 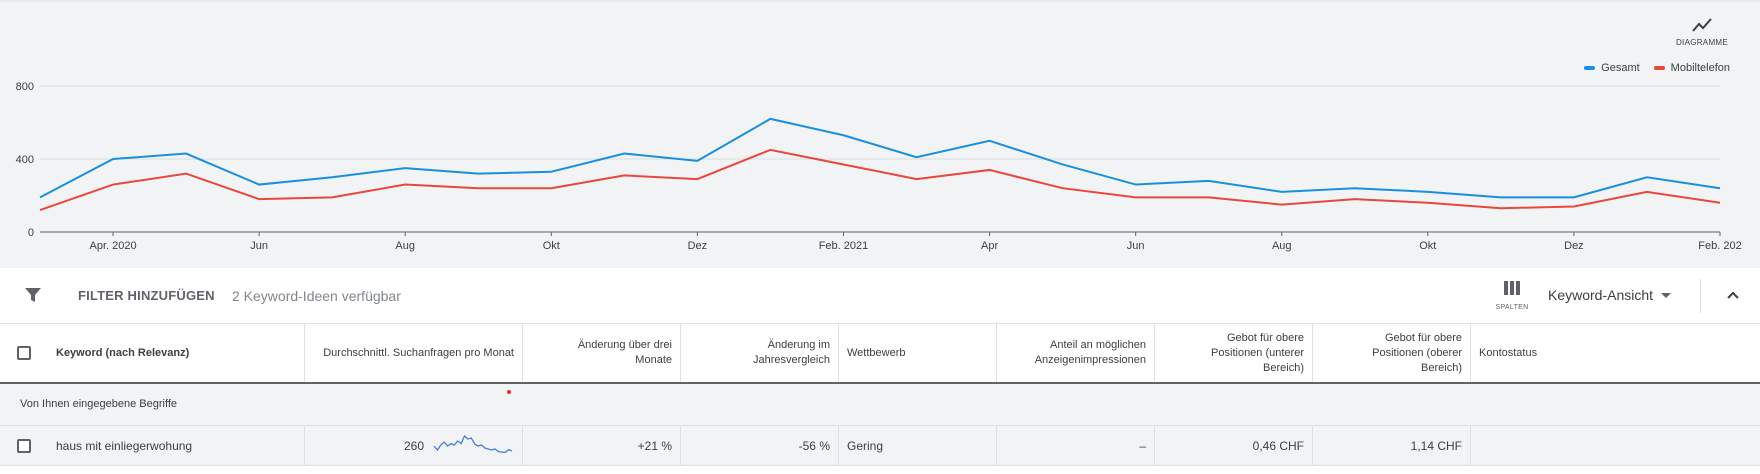 What do you see at coordinates (918, 353) in the screenshot?
I see `column-header-competition: Wettbewerb` at bounding box center [918, 353].